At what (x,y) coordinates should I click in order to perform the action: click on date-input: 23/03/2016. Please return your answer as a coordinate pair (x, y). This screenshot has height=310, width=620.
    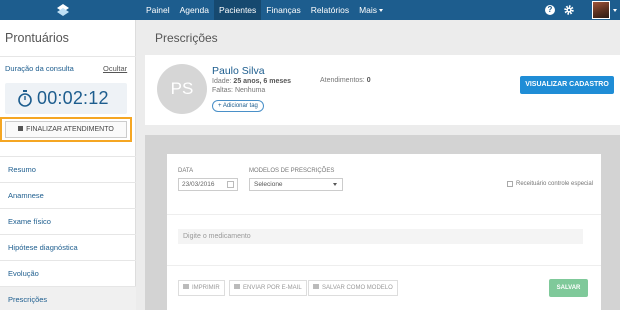
    Looking at the image, I should click on (208, 184).